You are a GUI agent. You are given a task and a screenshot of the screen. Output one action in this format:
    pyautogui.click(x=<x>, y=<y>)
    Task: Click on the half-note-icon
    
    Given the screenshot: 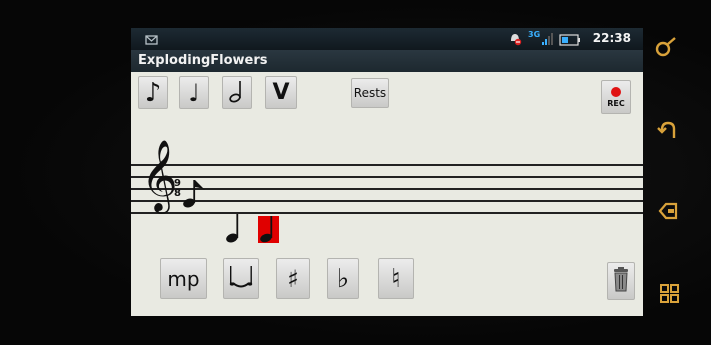 What is the action you would take?
    pyautogui.click(x=237, y=93)
    